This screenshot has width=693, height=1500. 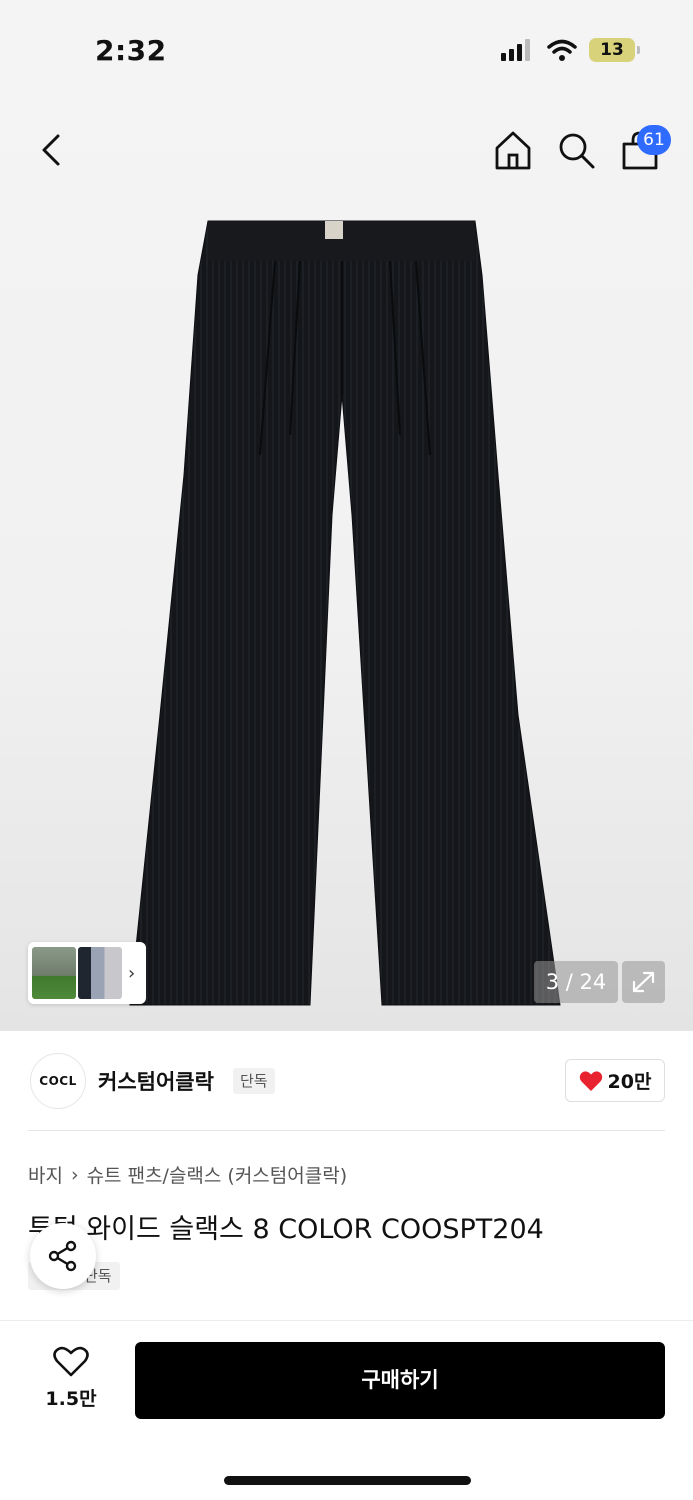 I want to click on cellular-signal-icon, so click(x=515, y=50).